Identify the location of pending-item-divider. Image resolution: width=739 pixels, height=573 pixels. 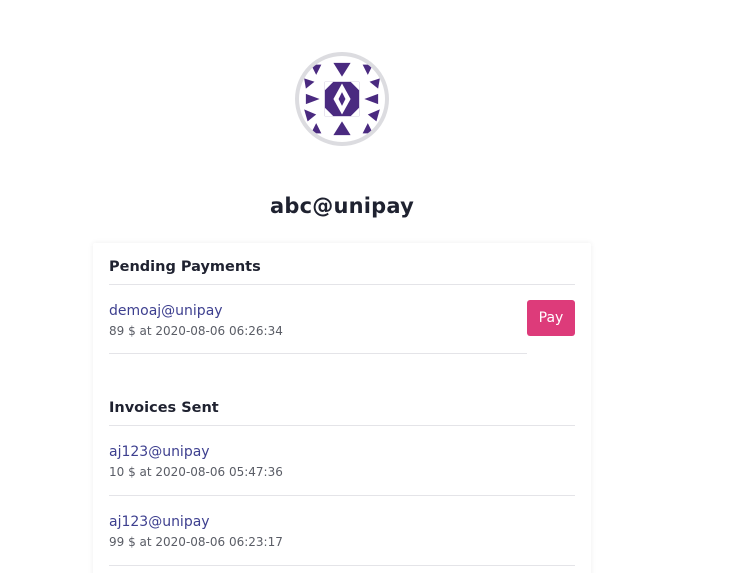
(318, 353).